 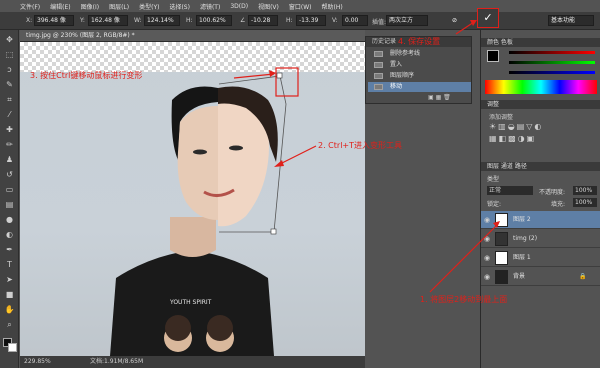 I want to click on quick-select-icon: ✎, so click(x=9, y=85).